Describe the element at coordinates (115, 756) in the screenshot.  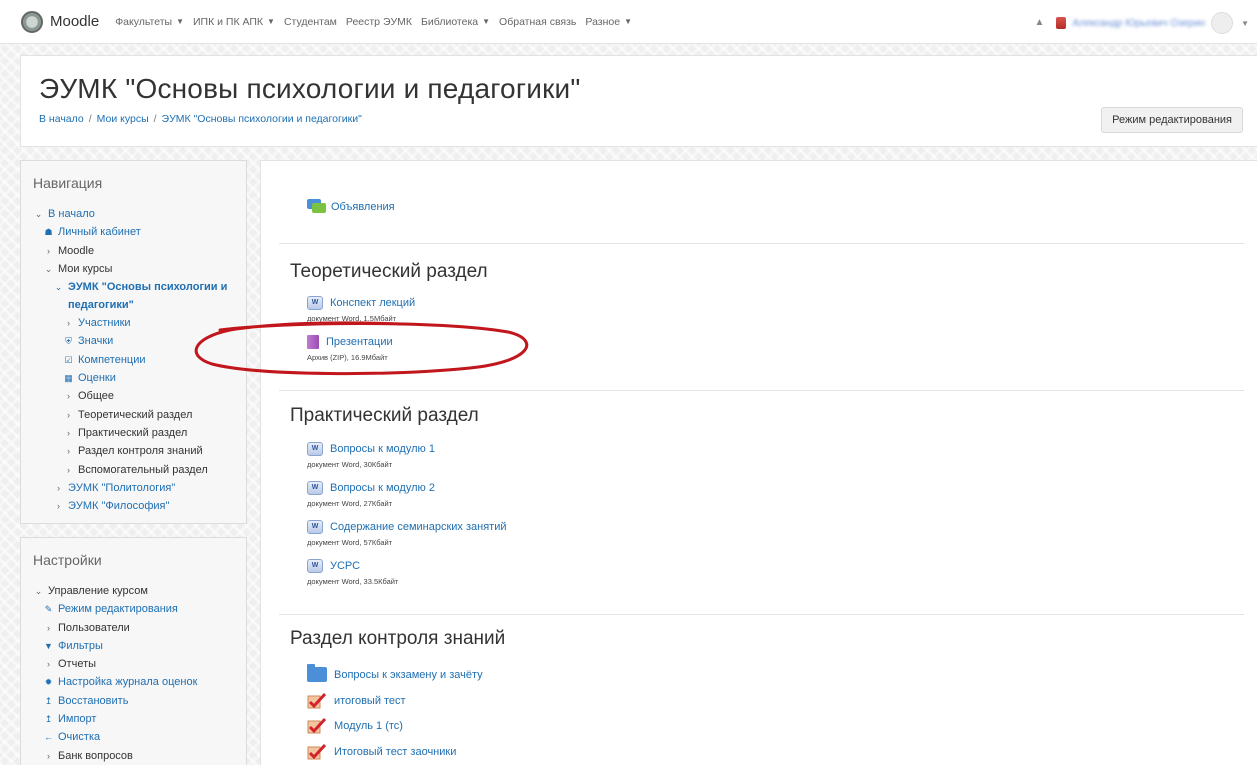
I see `settings-item-question-bank: › Банк вопросов` at that location.